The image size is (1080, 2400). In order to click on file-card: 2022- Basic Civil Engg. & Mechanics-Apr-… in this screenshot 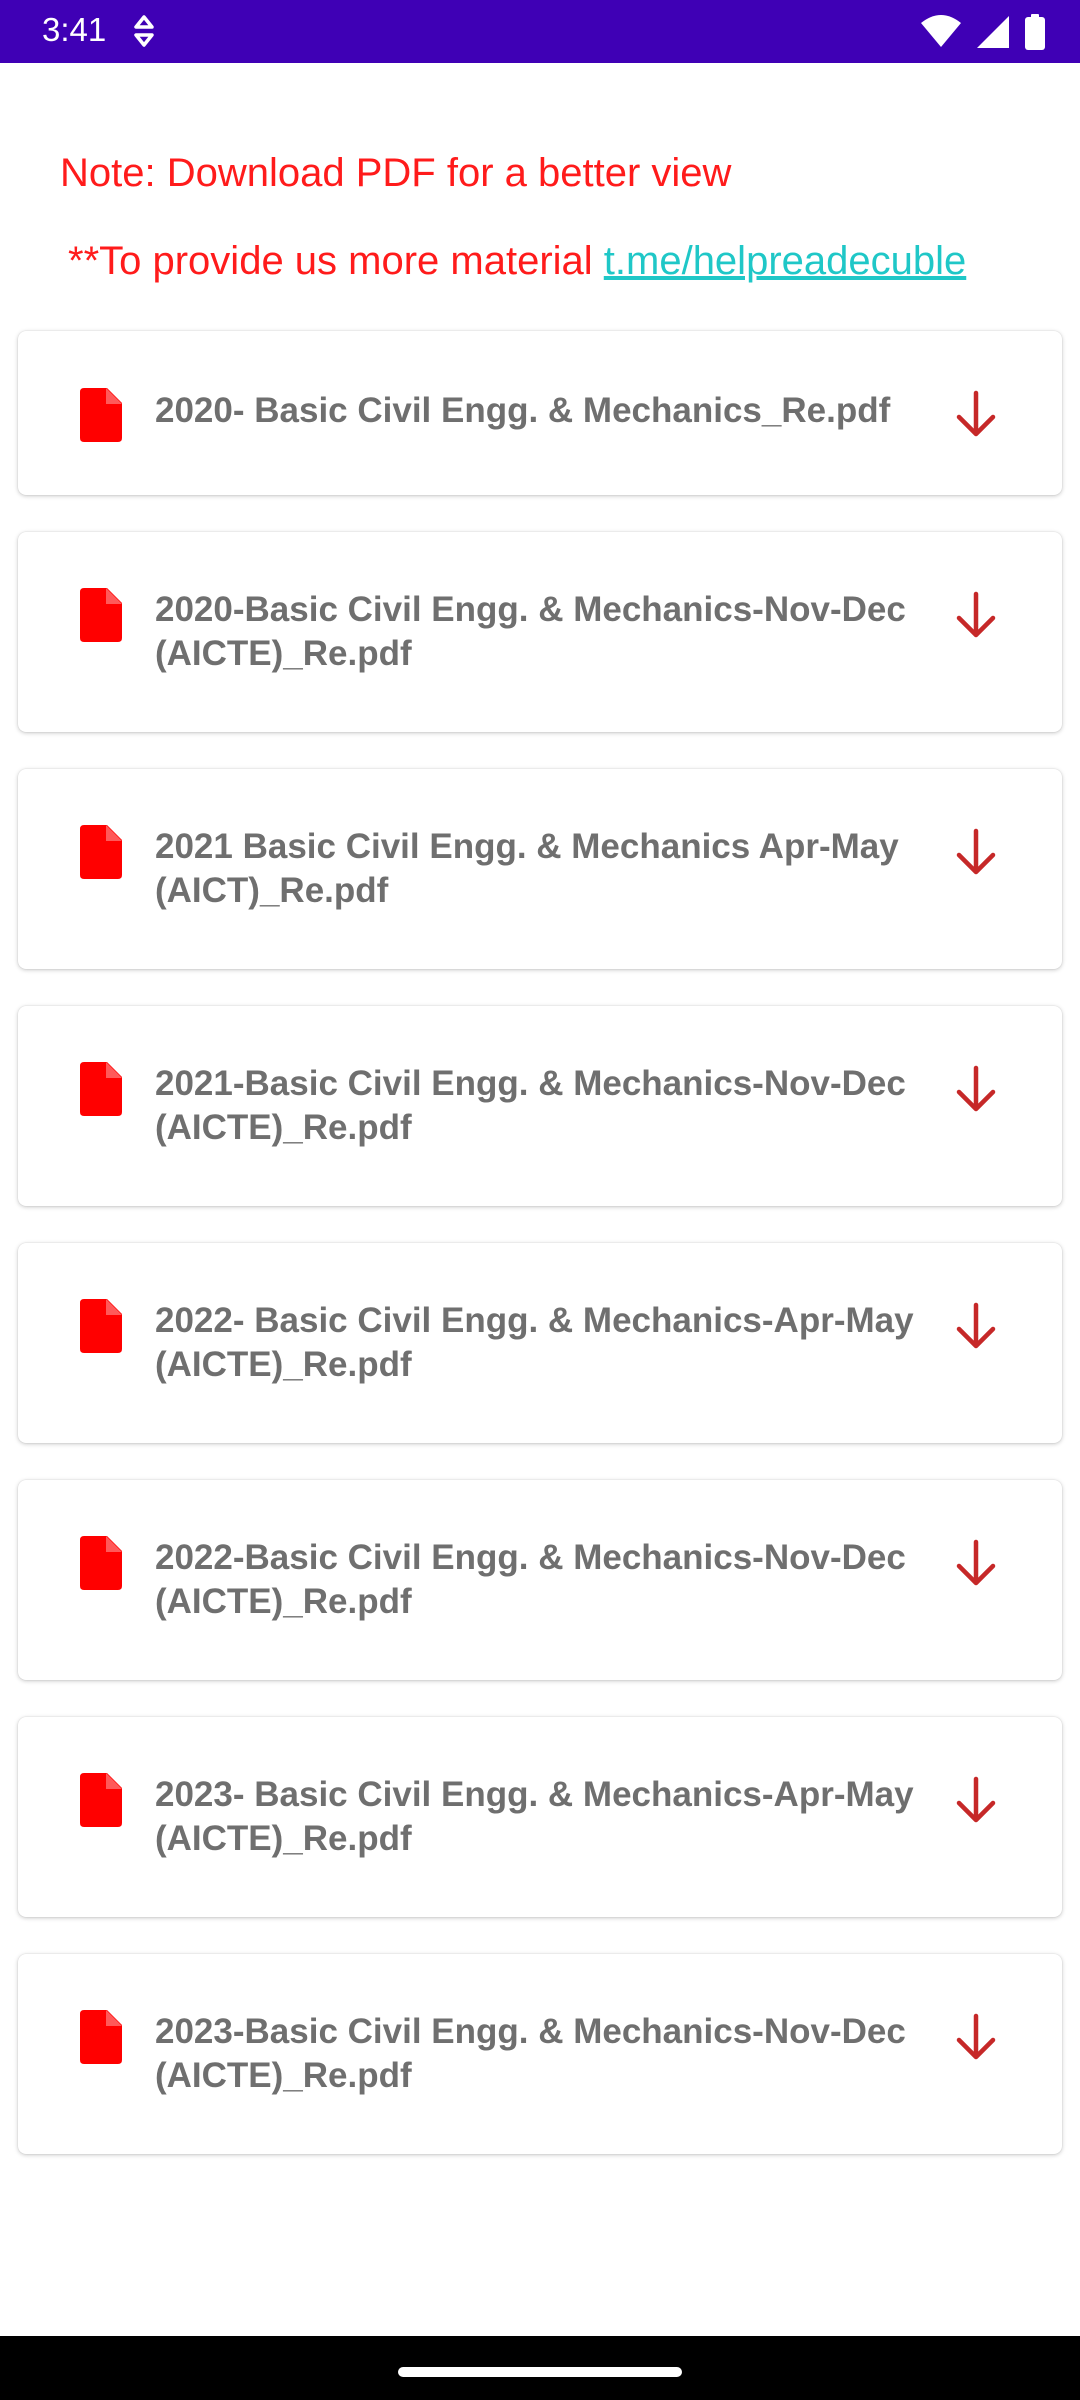, I will do `click(540, 1343)`.